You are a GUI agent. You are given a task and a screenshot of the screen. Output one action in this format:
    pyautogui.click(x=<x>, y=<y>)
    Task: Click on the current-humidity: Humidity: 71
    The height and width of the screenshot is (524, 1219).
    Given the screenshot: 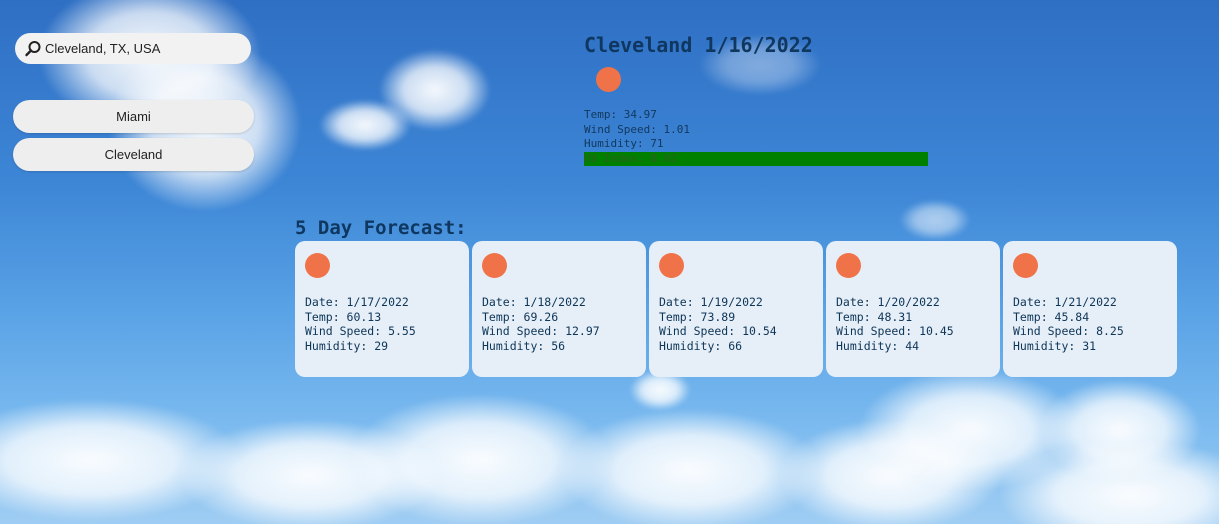 What is the action you would take?
    pyautogui.click(x=624, y=143)
    